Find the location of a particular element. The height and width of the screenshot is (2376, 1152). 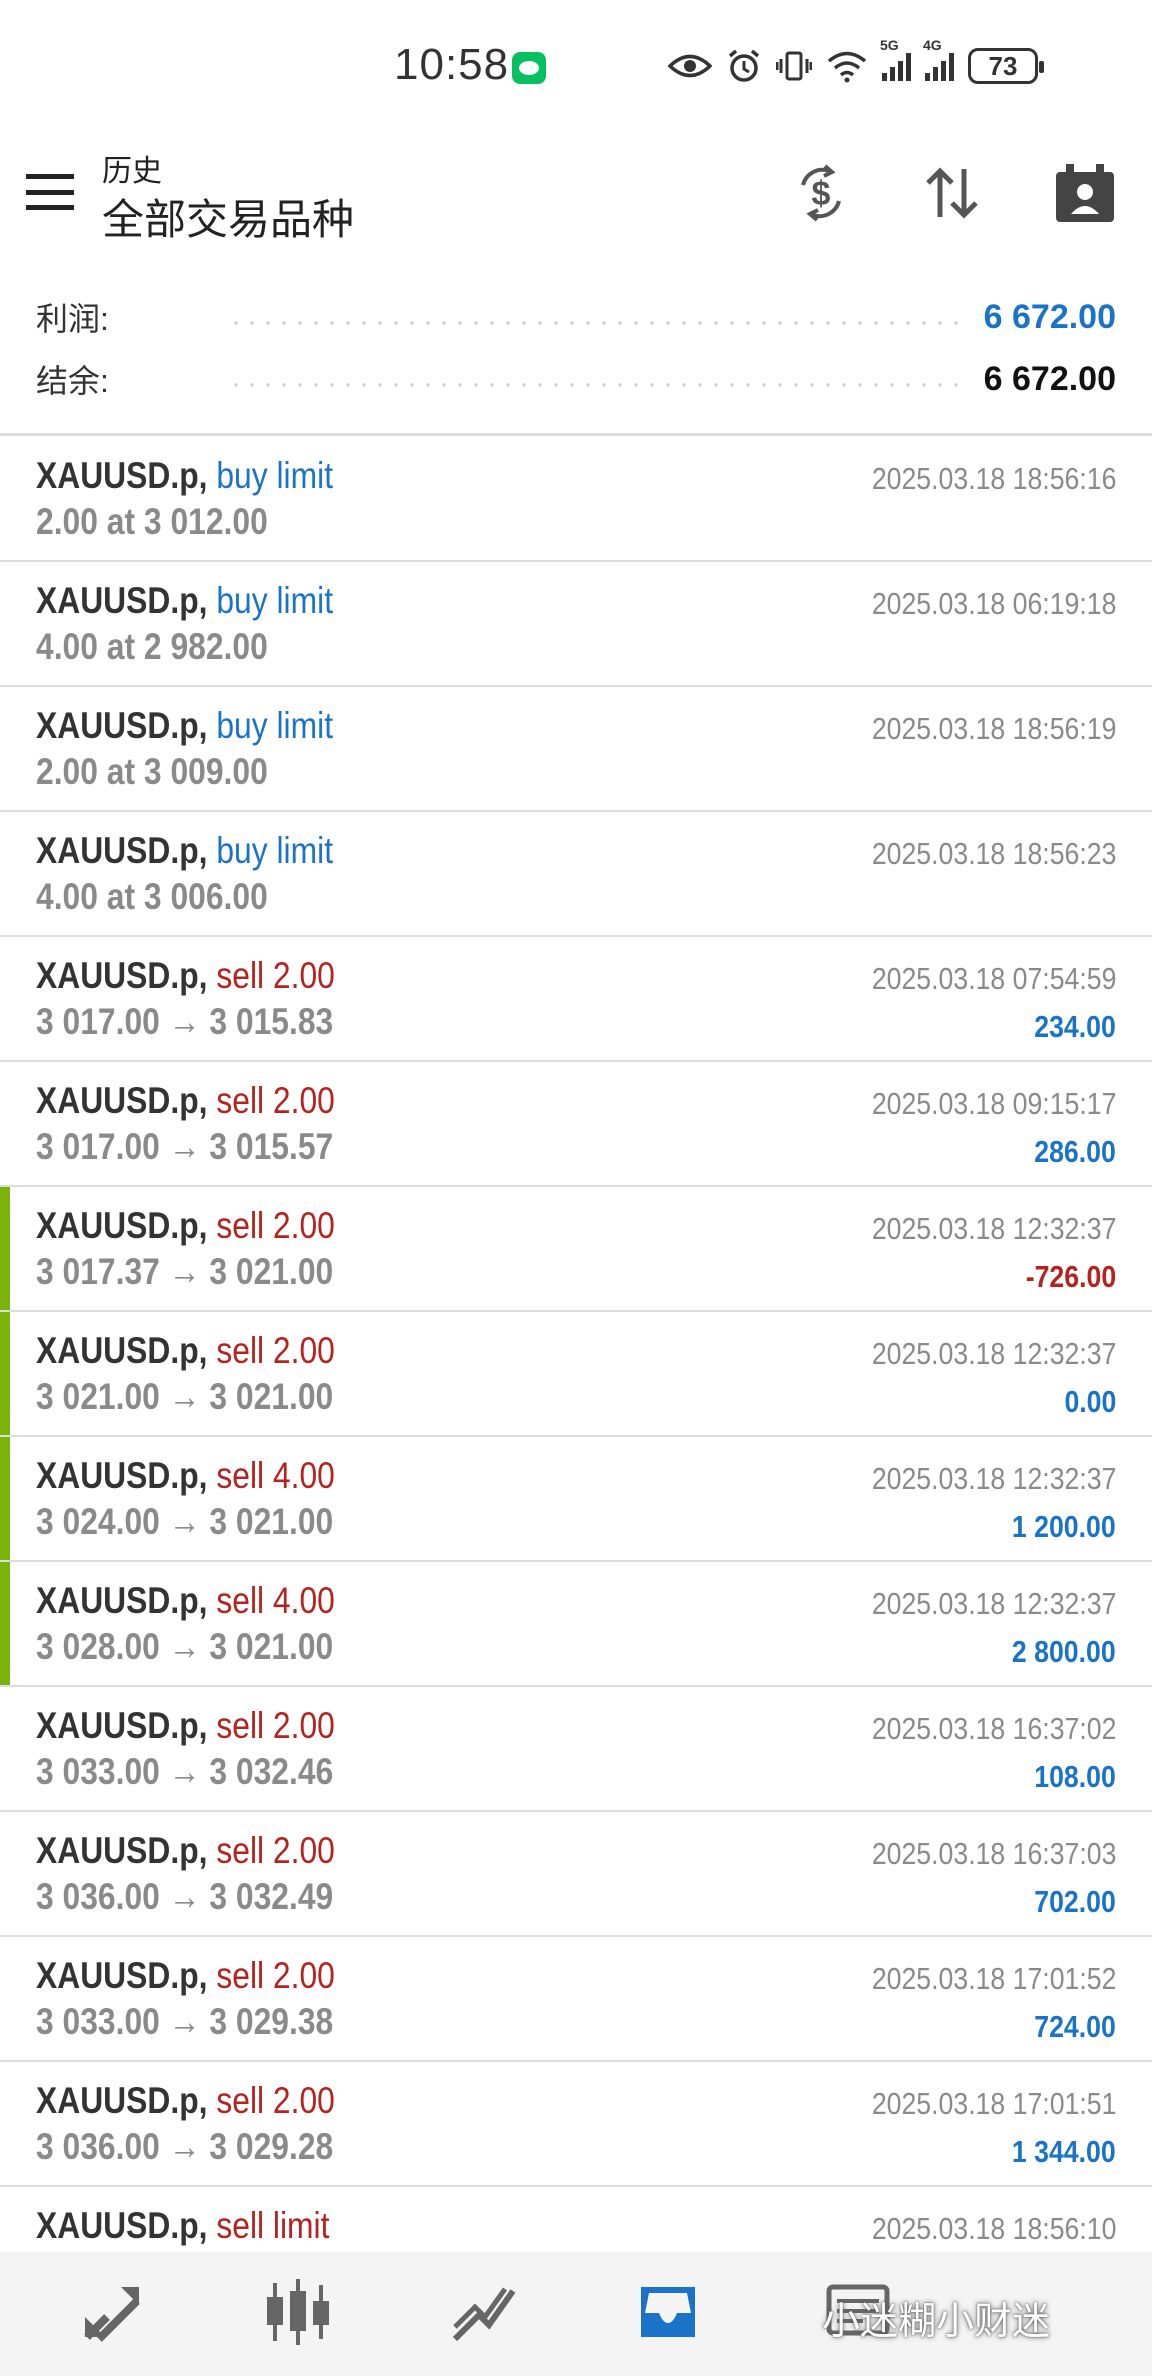

summary-panel: 利润: 6 672.00 结余: 6 672.00 is located at coordinates (576, 361).